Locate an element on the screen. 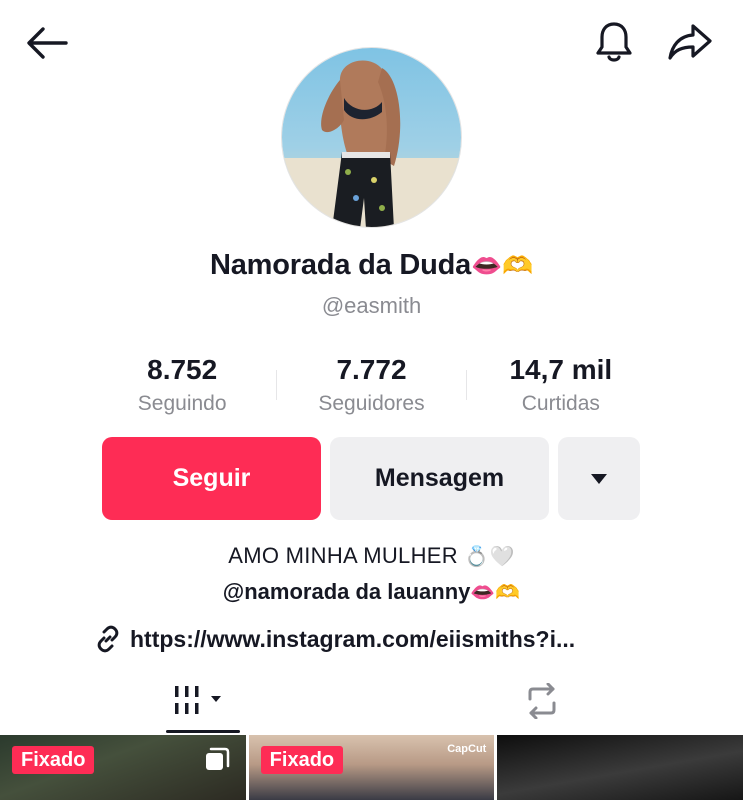  message-button: Mensagem is located at coordinates (439, 478).